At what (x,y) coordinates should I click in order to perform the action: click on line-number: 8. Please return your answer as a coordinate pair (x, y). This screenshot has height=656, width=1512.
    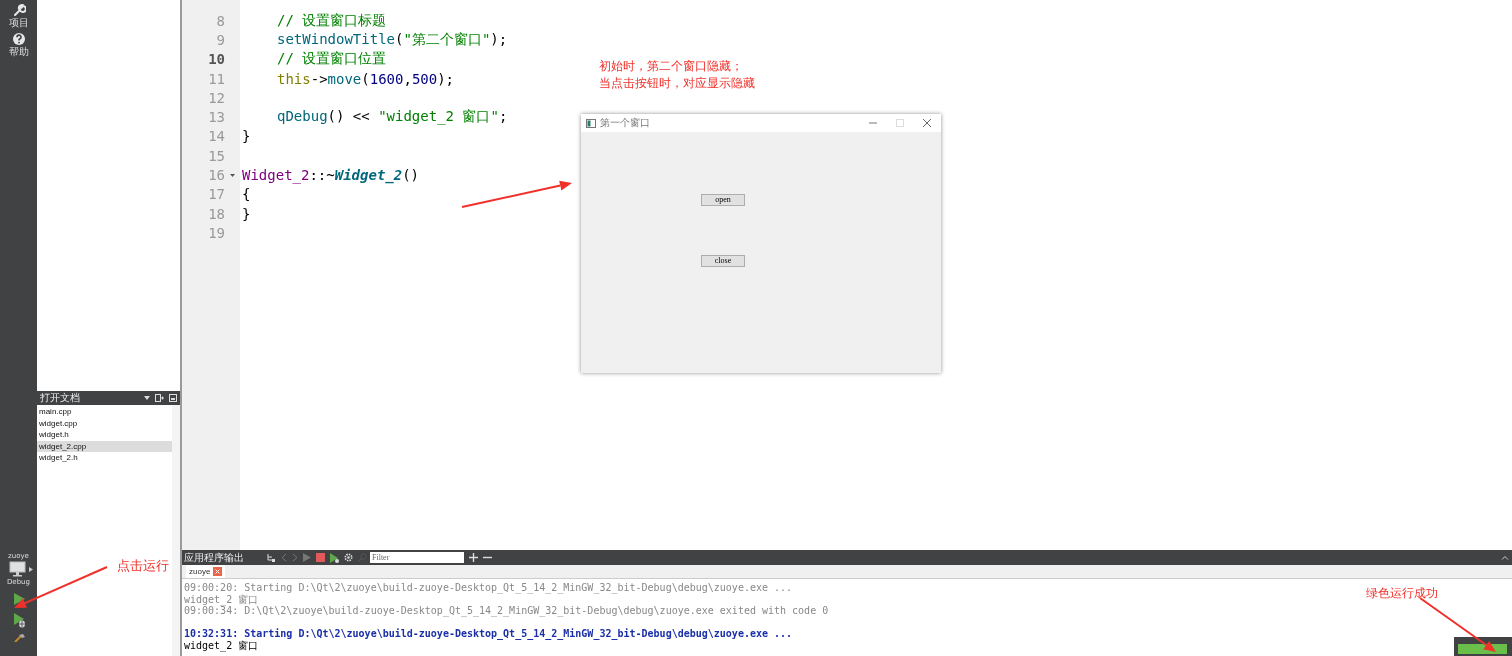
    Looking at the image, I should click on (220, 20).